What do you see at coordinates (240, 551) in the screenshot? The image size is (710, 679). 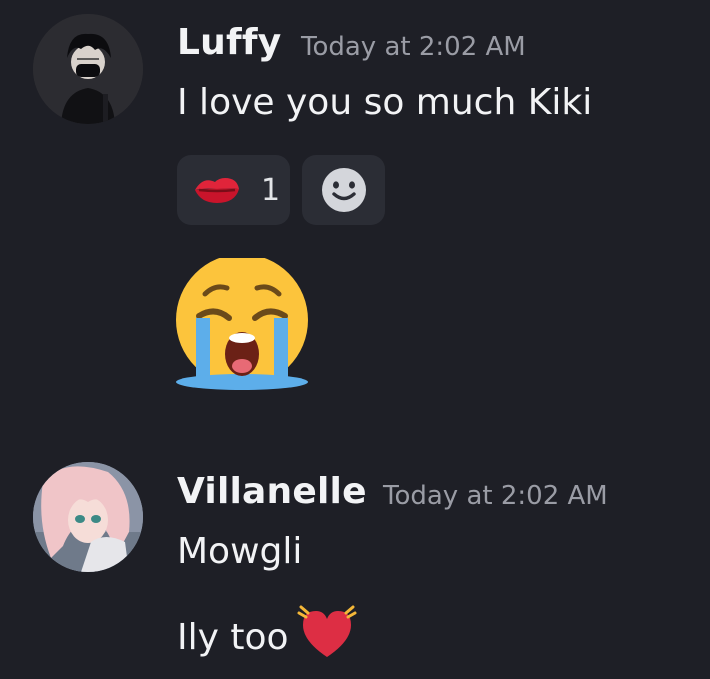 I see `message-text: Mowgli` at bounding box center [240, 551].